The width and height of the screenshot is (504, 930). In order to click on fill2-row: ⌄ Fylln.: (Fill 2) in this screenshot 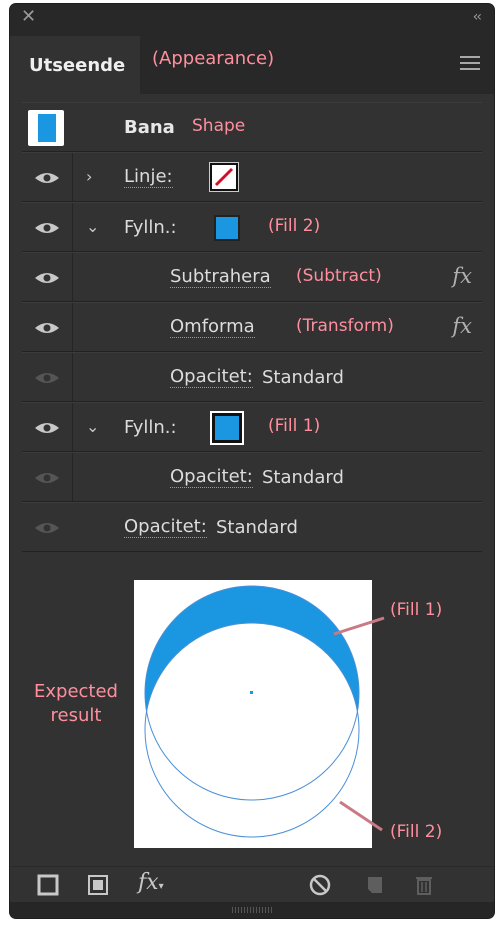, I will do `click(252, 227)`.